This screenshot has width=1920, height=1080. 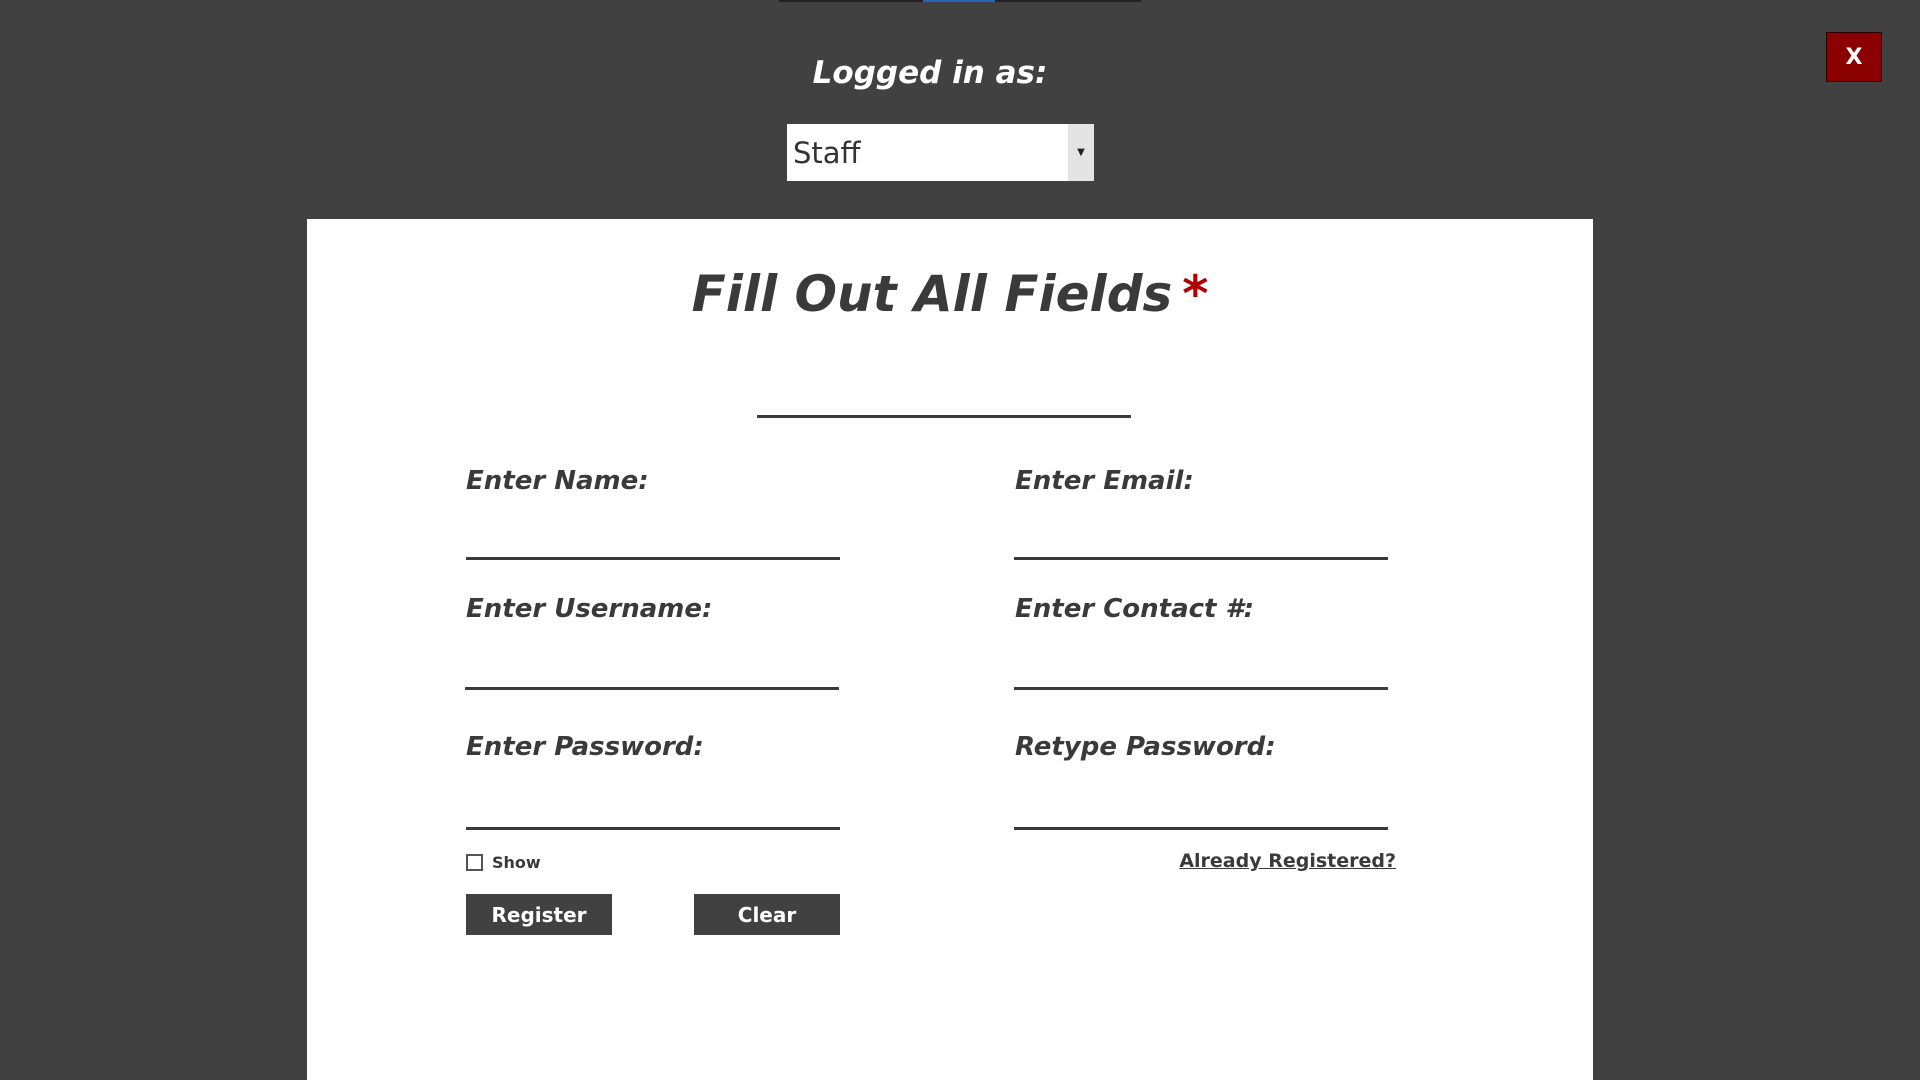 What do you see at coordinates (1145, 747) in the screenshot?
I see `retype-password-label: Retype Password:` at bounding box center [1145, 747].